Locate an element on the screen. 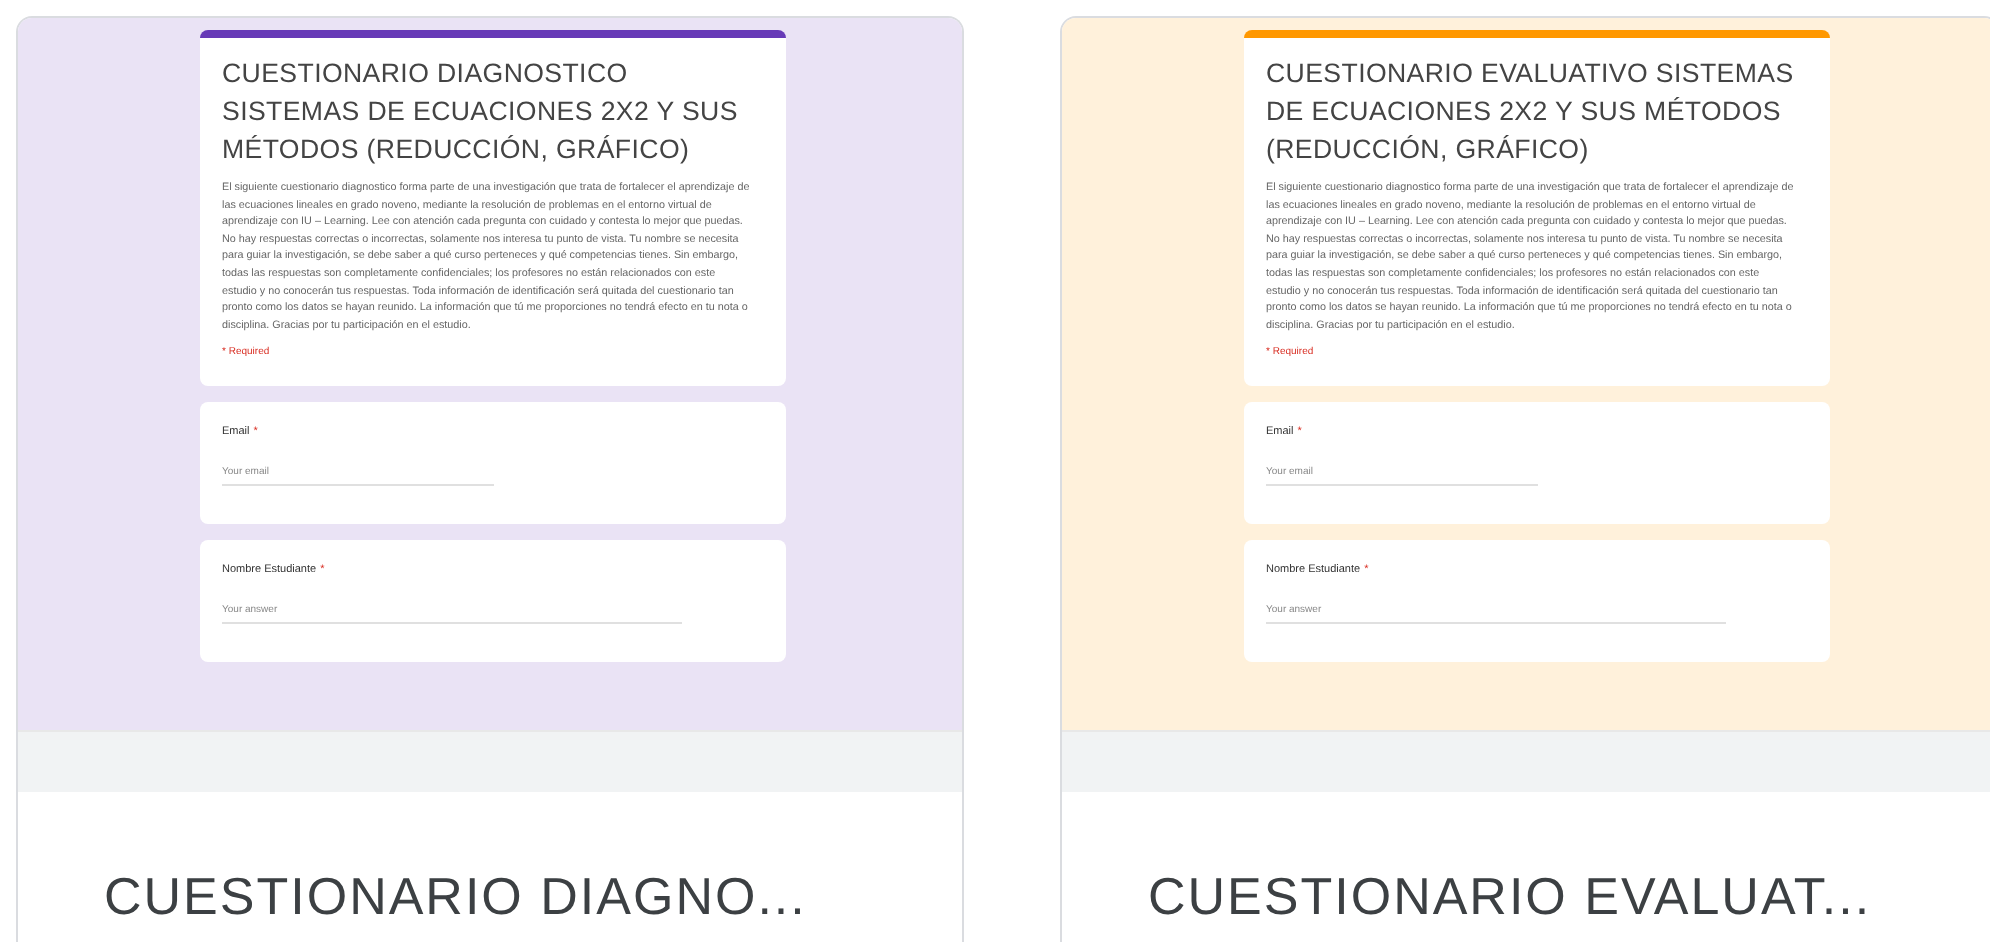  form-title: CUESTIONARIO DIAGNOSTICO SISTEMAS DE ECUACIONES 2X2 Y SUS MÉTODOS (REDUCCIÓN, GRÁFICO) is located at coordinates (481, 112).